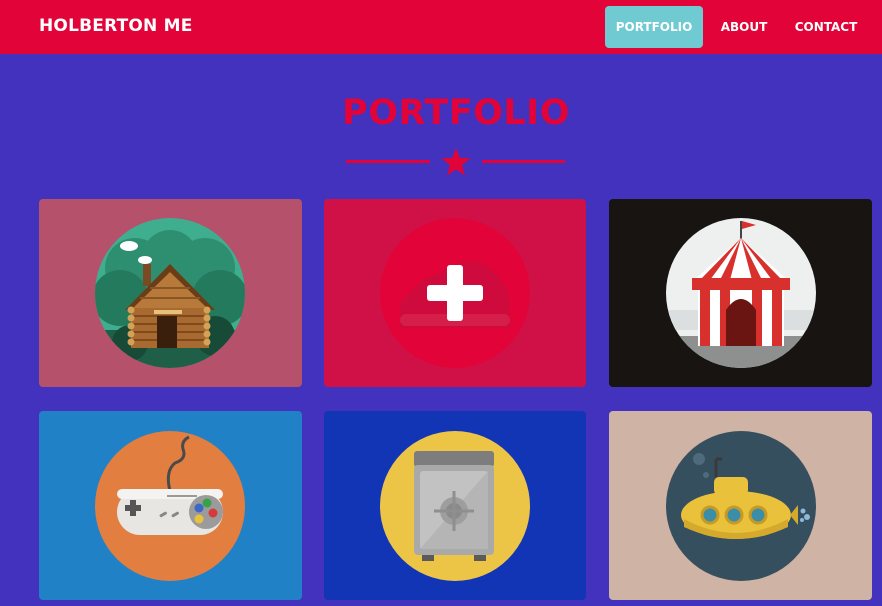  I want to click on log-cabin-icon, so click(170, 293).